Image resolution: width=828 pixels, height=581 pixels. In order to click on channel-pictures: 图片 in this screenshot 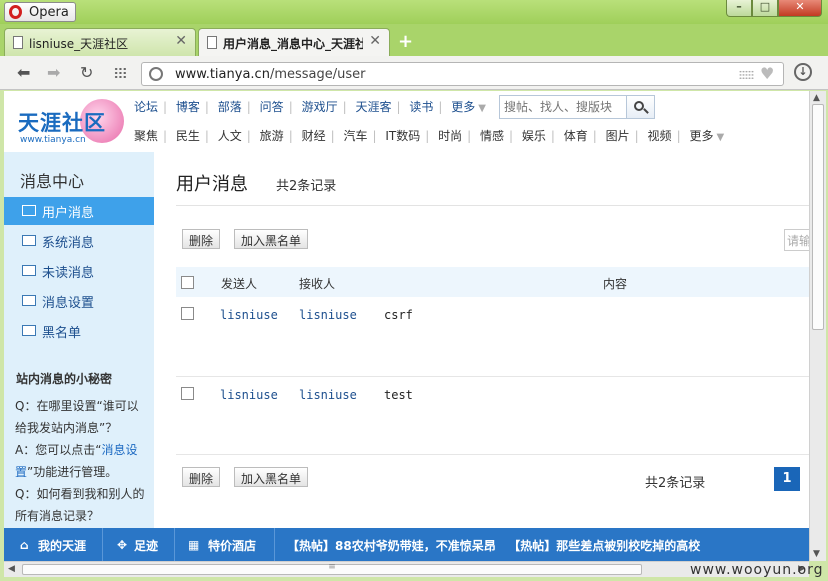, I will do `click(618, 135)`.